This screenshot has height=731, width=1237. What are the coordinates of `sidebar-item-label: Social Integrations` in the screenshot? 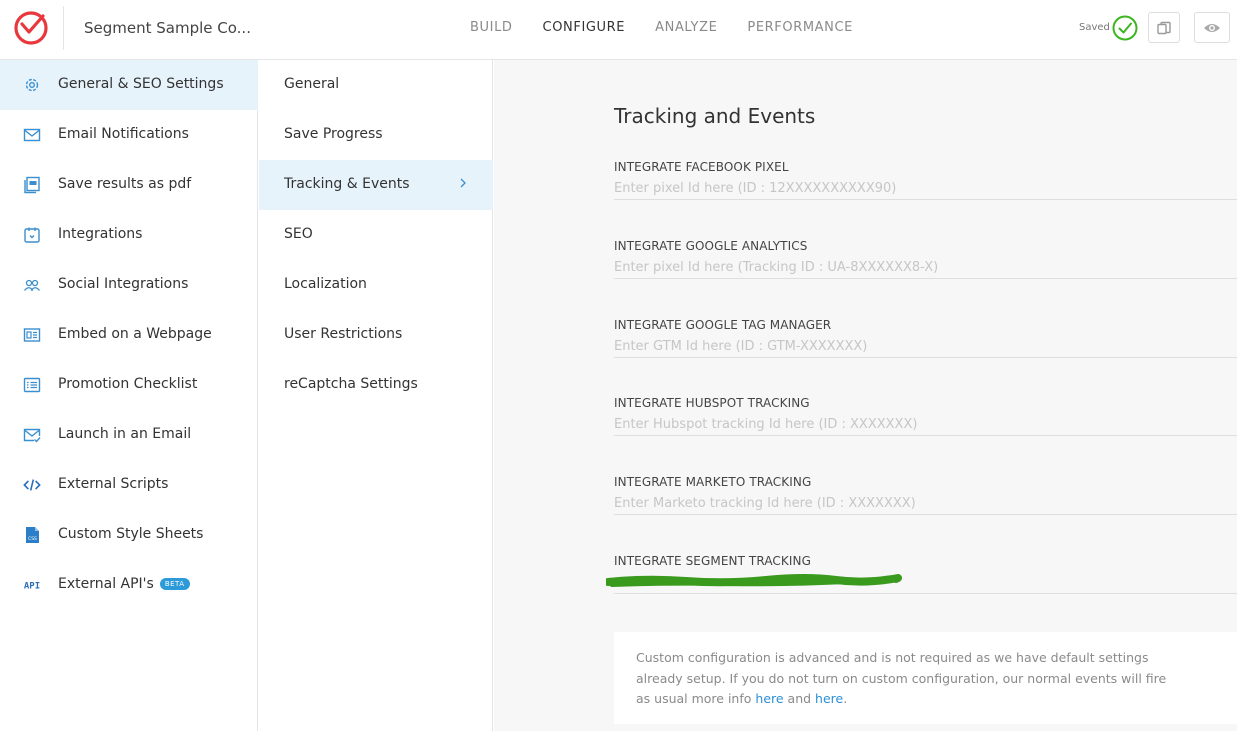 It's located at (123, 284).